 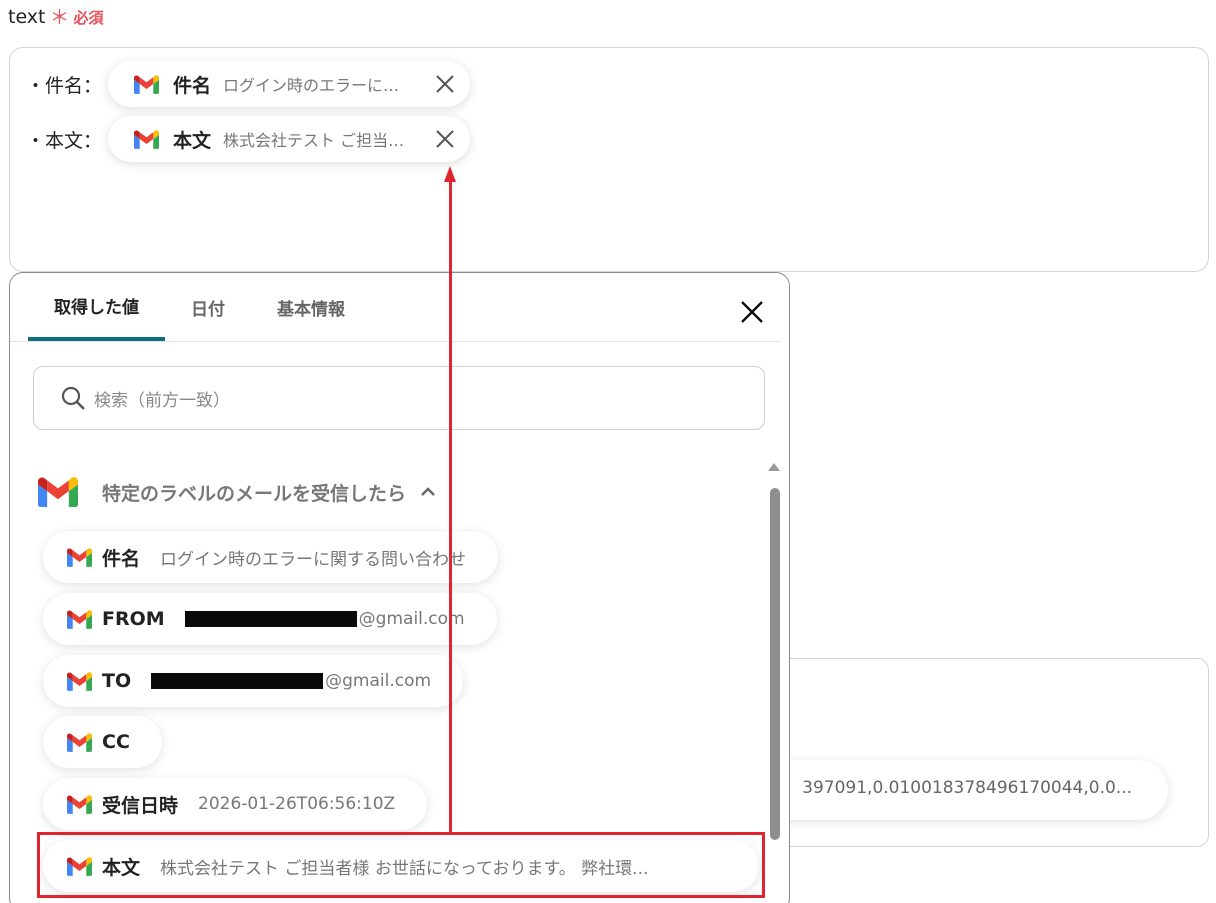 I want to click on tab-date: 日付, so click(x=208, y=307).